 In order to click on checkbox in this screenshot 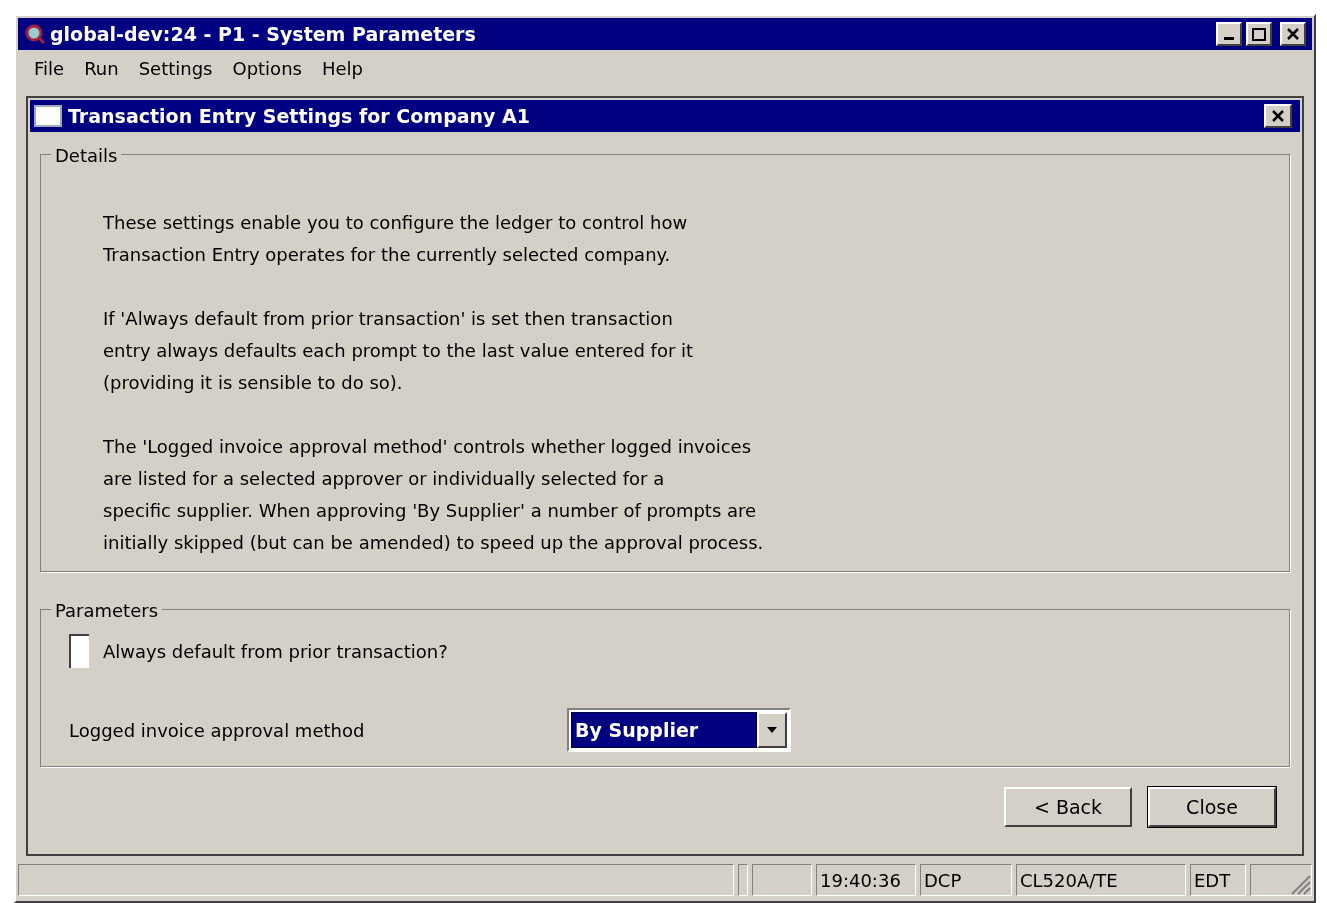, I will do `click(79, 651)`.